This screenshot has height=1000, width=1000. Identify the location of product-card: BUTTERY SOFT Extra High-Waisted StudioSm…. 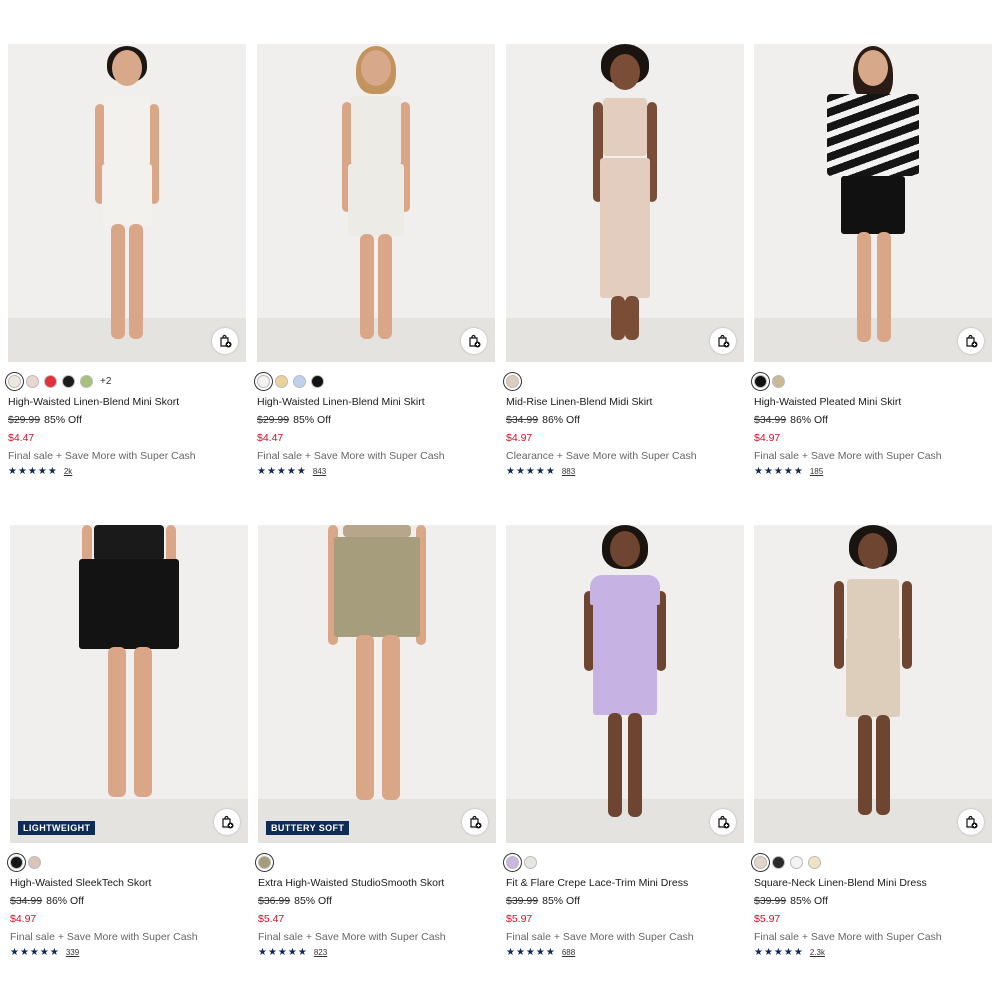
(377, 741).